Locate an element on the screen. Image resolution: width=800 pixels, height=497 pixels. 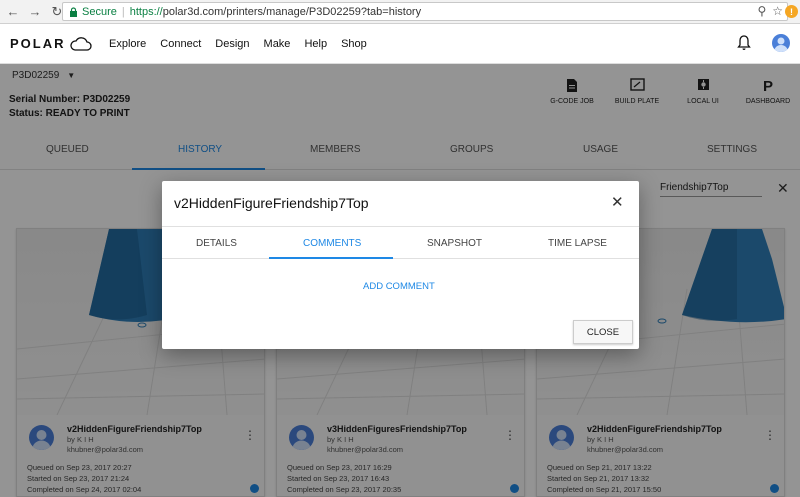
back-icon: ← is located at coordinates (13, 12).